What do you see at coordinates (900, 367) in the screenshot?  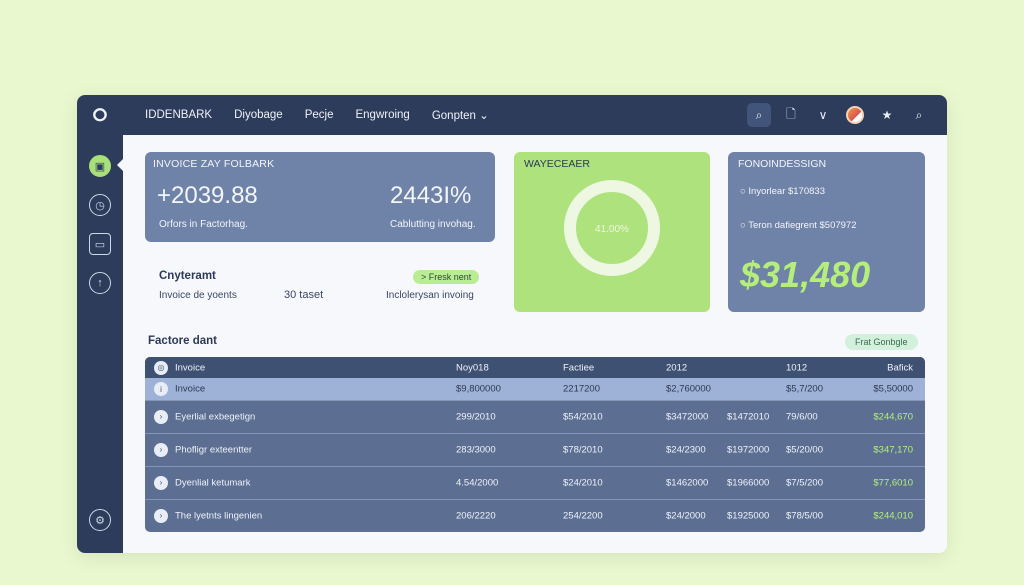 I see `column-header: Bafick` at bounding box center [900, 367].